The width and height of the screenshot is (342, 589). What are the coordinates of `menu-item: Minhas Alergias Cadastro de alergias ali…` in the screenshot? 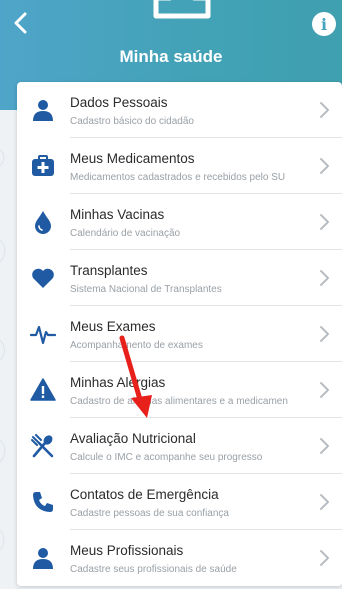 It's located at (179, 390).